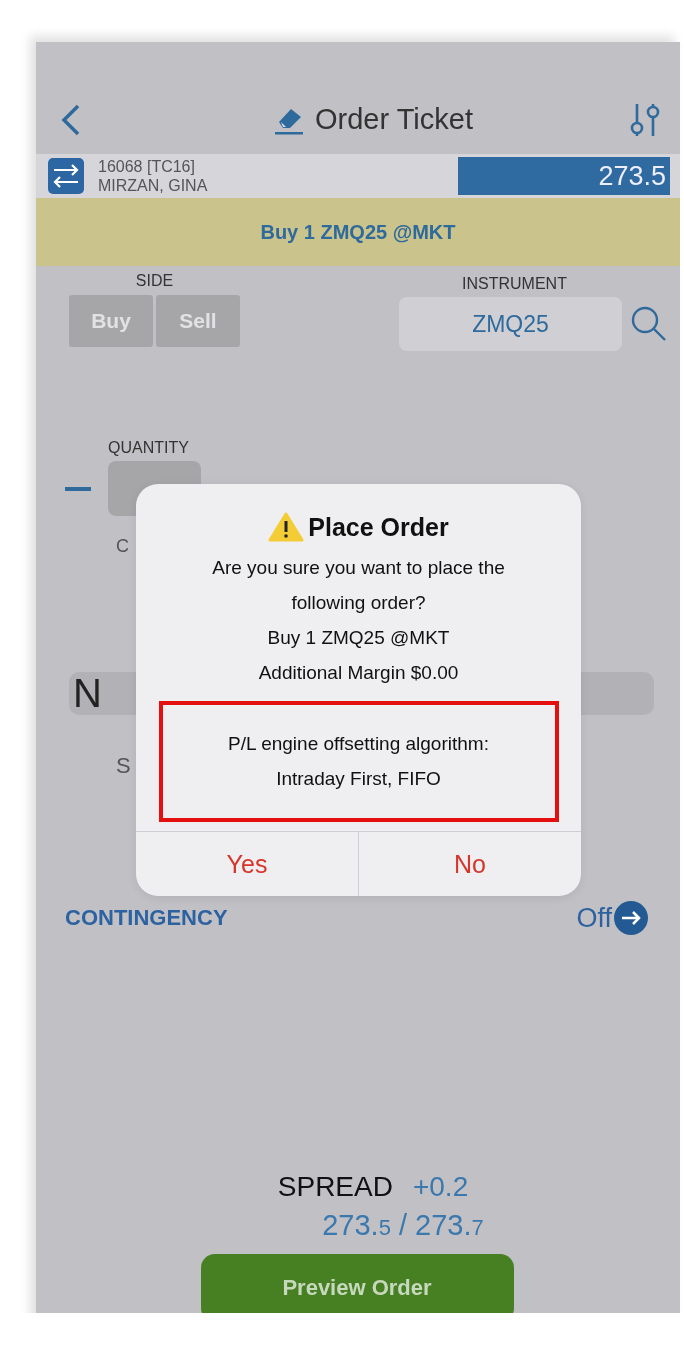 This screenshot has width=684, height=1355. What do you see at coordinates (358, 673) in the screenshot?
I see `dialog-detail: Additional Margin $0.00` at bounding box center [358, 673].